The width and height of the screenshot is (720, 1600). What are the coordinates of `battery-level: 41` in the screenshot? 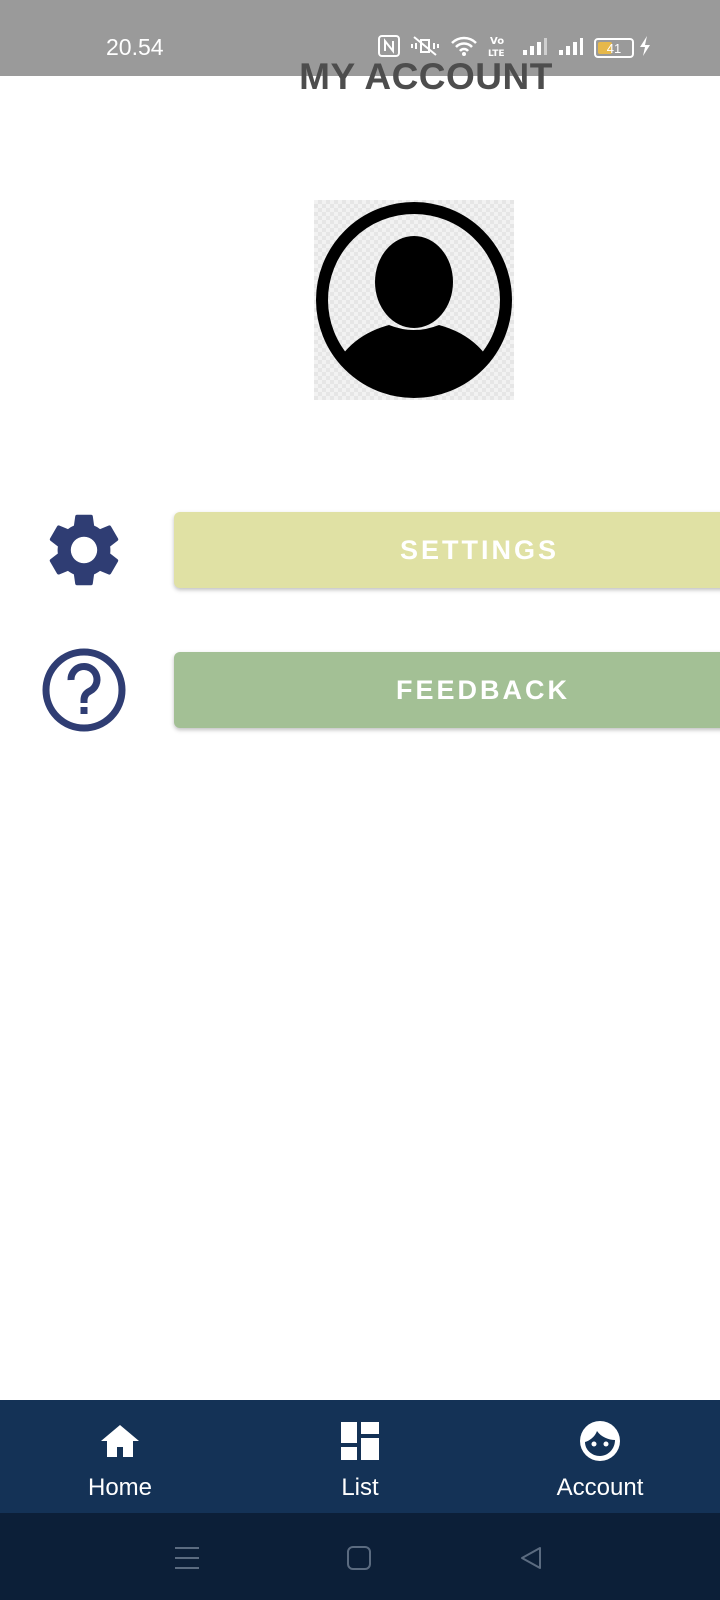 It's located at (614, 48).